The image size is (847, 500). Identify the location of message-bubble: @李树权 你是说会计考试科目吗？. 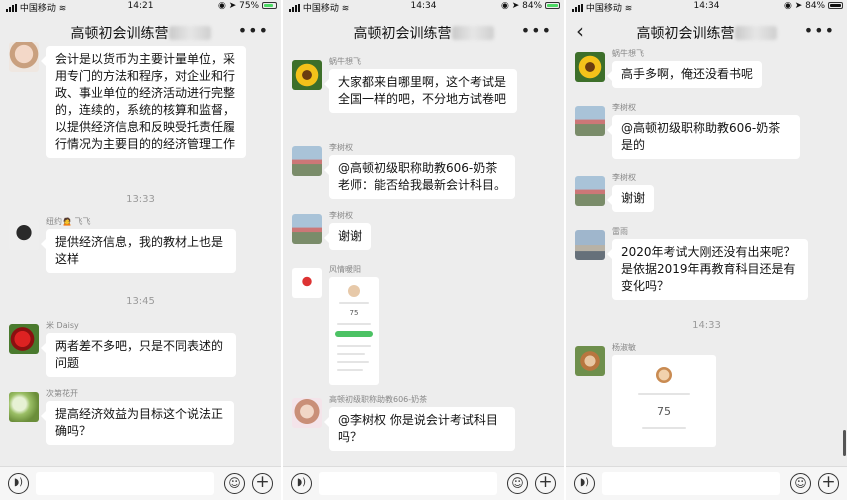
(419, 429).